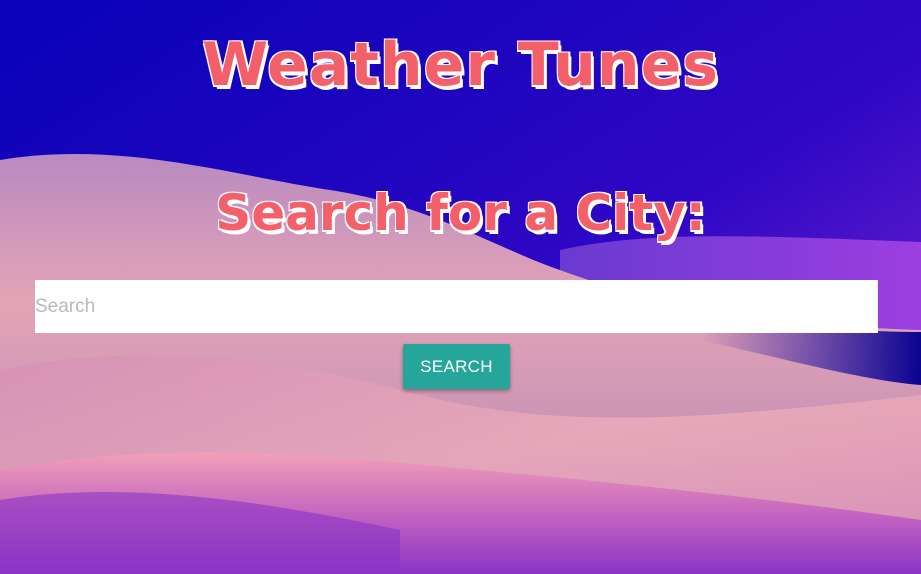 The width and height of the screenshot is (921, 574). I want to click on page-title: Weather Tunes, so click(460, 65).